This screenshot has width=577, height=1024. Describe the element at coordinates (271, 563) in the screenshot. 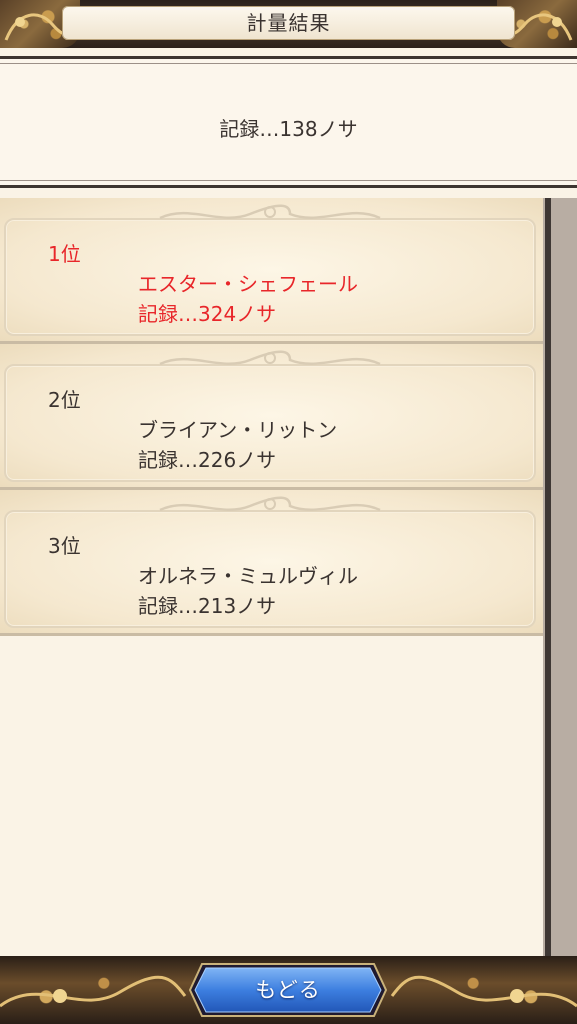

I see `ranking-item-3: 3位 オルネラ・ミュルヴィル 記録…213ノサ` at that location.